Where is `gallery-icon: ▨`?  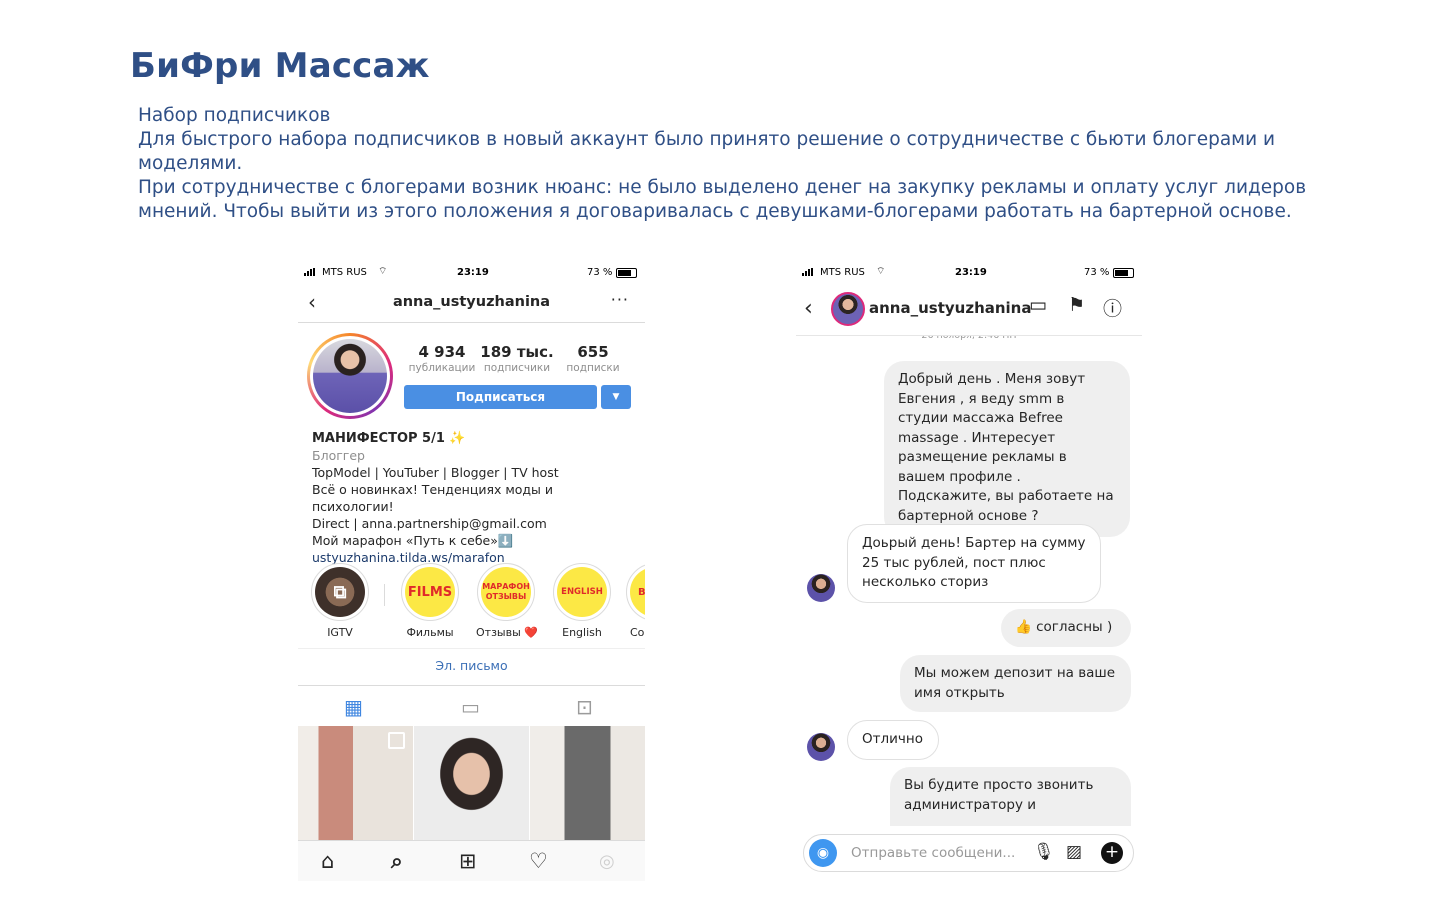 gallery-icon: ▨ is located at coordinates (1074, 852).